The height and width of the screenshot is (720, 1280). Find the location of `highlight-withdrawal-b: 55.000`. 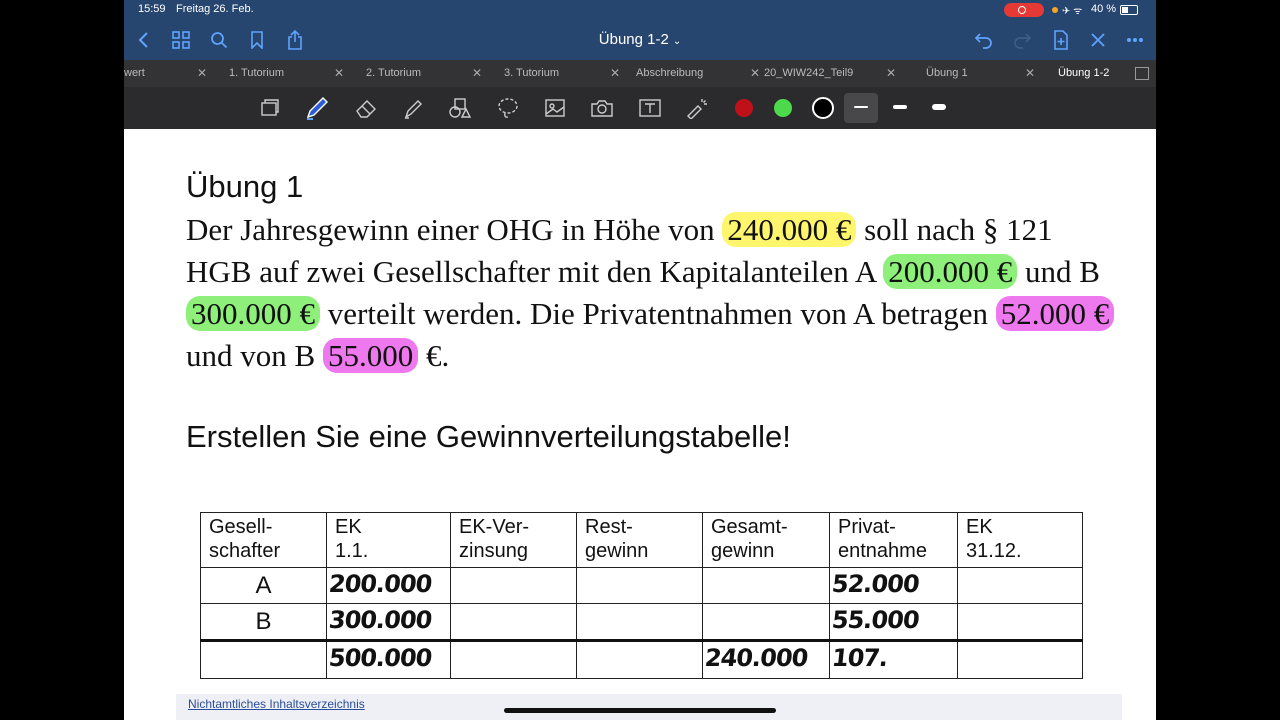

highlight-withdrawal-b: 55.000 is located at coordinates (370, 355).